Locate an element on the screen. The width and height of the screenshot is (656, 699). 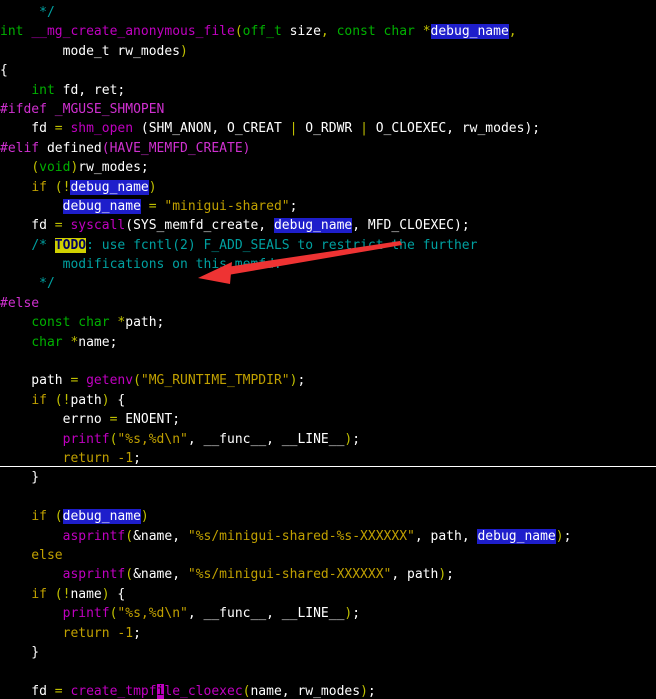
code-line: #elif defined(HAVE_MEMFD_CREATE) is located at coordinates (125, 148).